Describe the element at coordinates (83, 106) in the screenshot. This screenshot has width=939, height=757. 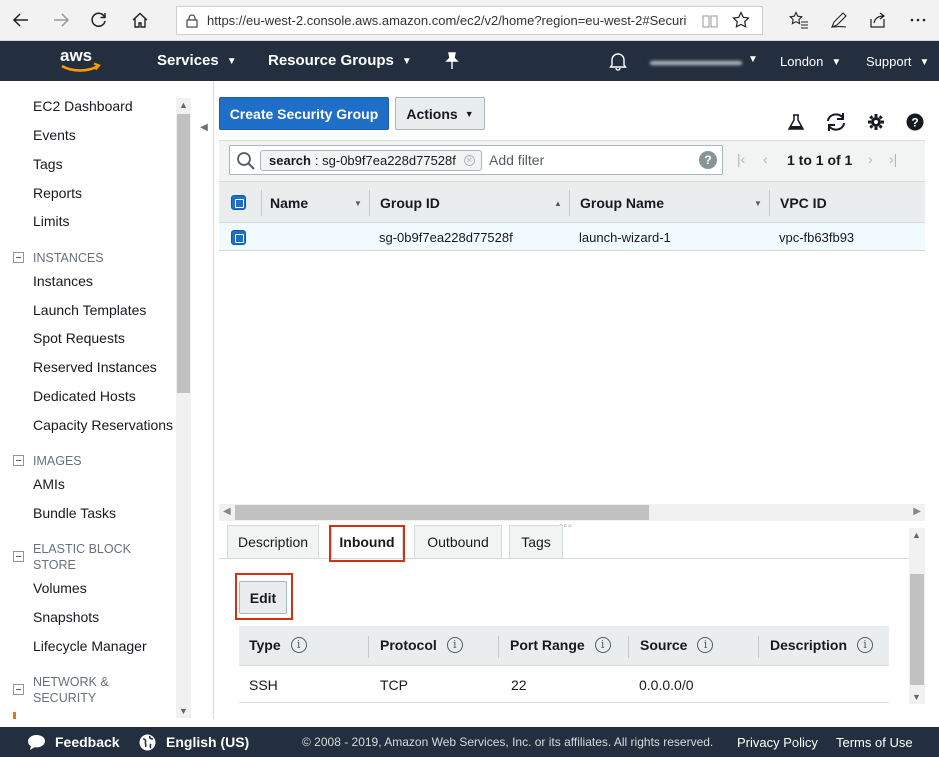
I see `sidebar-item-ec2-dashboard: EC2 Dashboard` at that location.